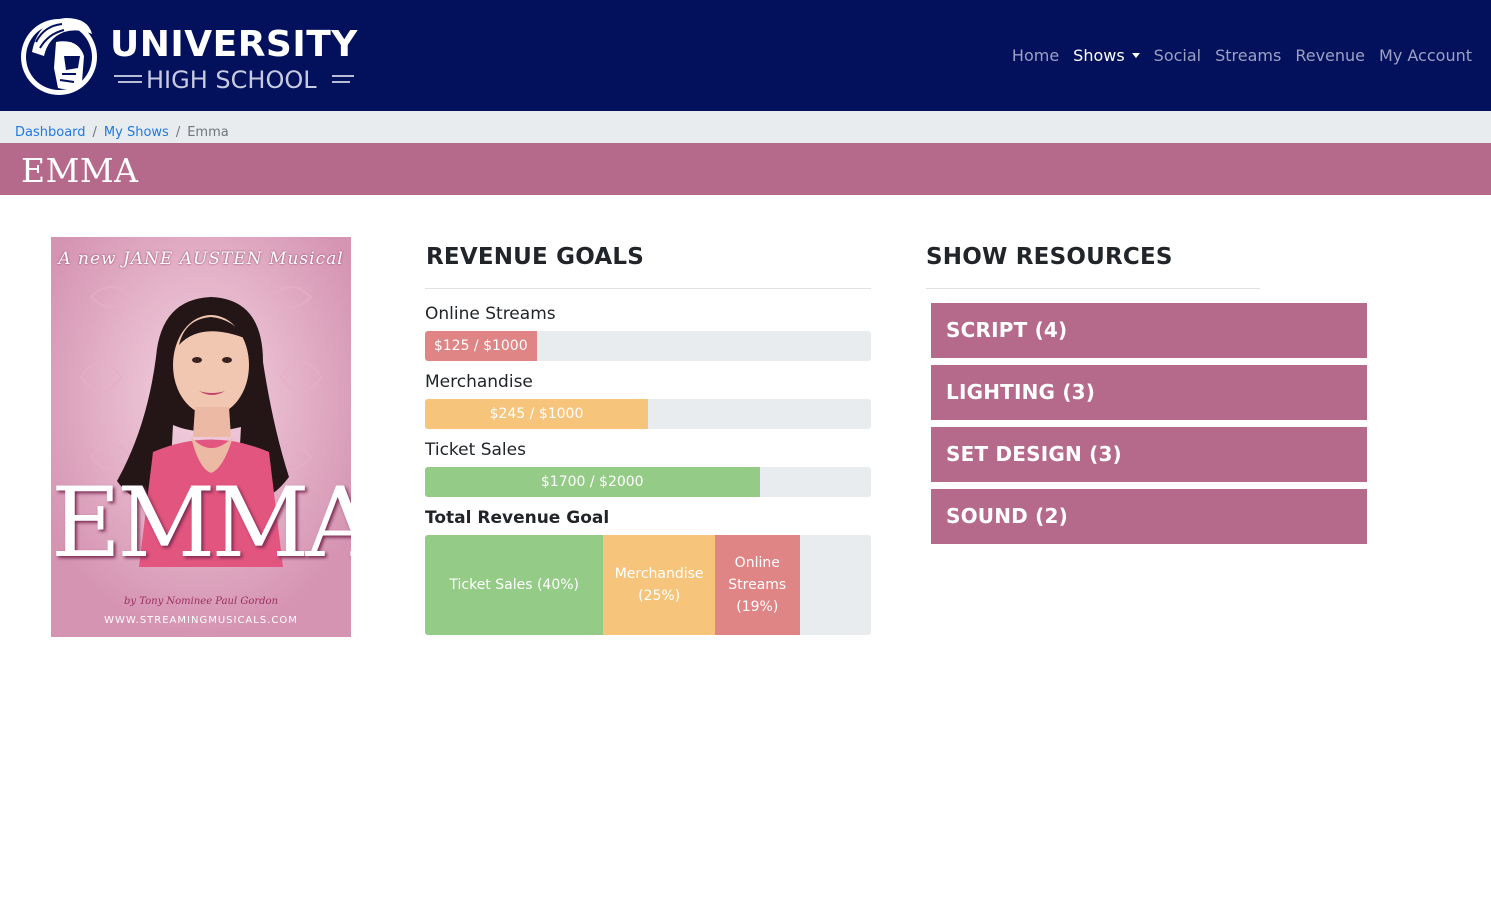  I want to click on progress-bar-merchandise: $245 / $1000, so click(536, 414).